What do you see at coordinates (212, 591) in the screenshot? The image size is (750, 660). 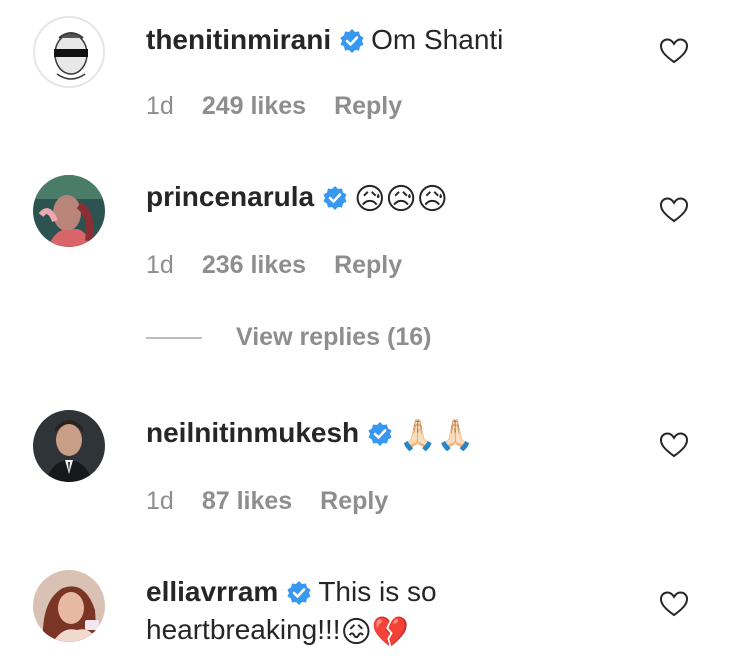 I see `username: elliavrram` at bounding box center [212, 591].